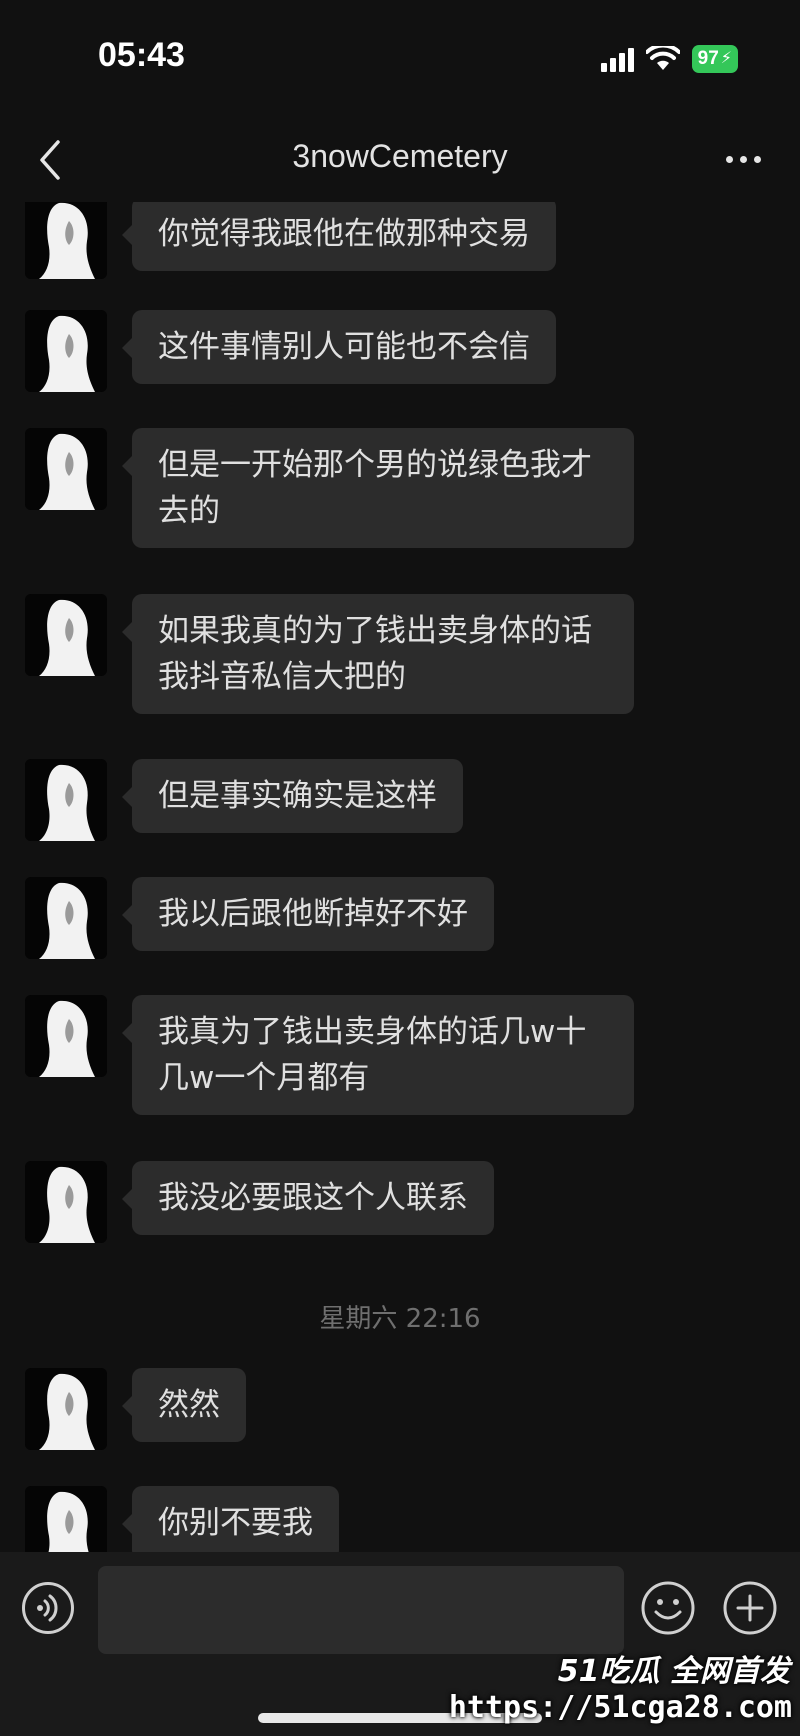  I want to click on message-bubble: 我真为了钱出卖身体的话几w十几w一个月都有, so click(378, 1055).